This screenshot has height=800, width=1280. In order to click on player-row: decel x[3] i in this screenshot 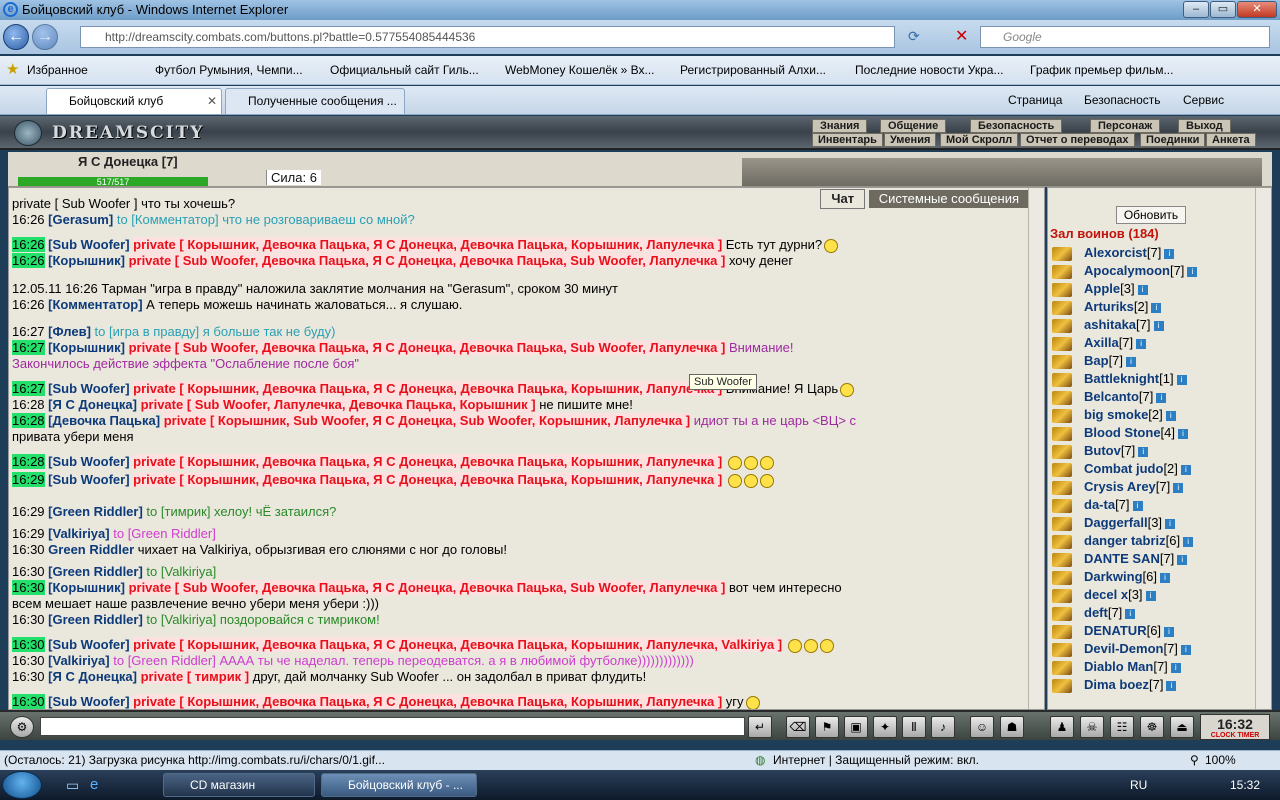, I will do `click(1104, 596)`.